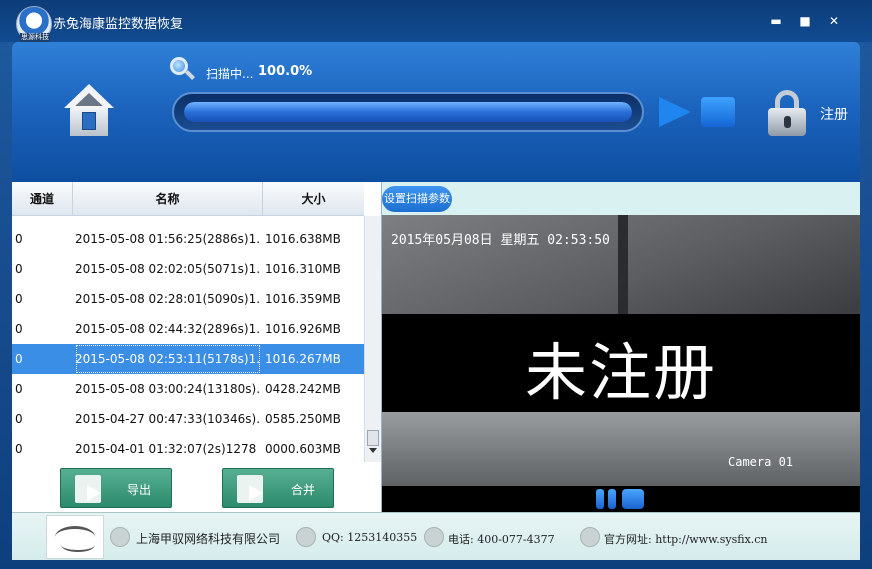  Describe the element at coordinates (372, 339) in the screenshot. I see `list-scrollbar` at that location.